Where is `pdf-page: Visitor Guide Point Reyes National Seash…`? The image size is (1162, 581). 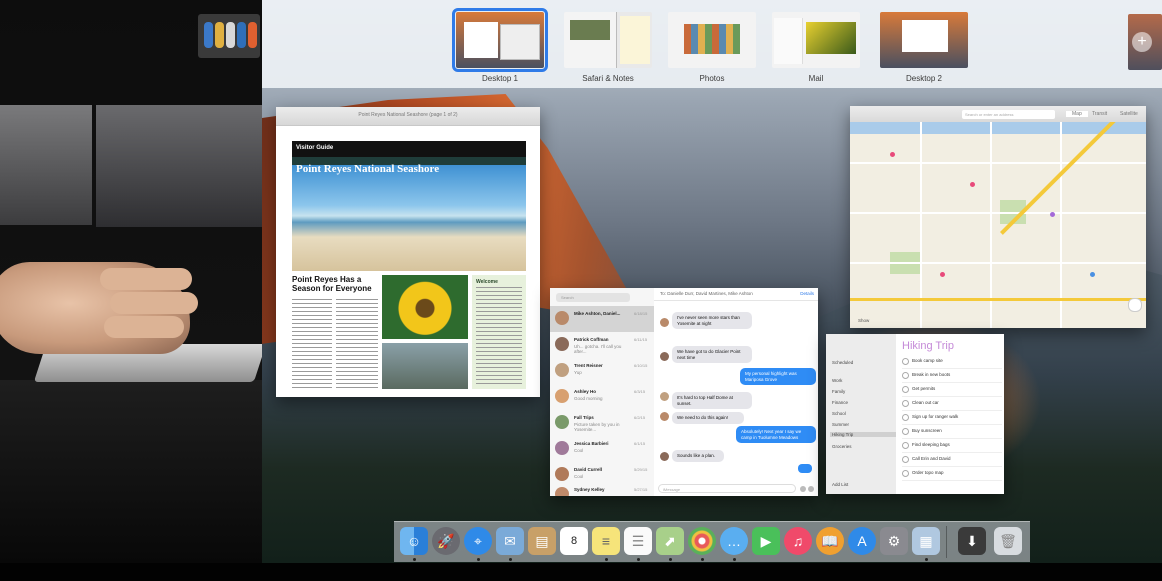
pdf-page: Visitor Guide Point Reyes National Seash… is located at coordinates (409, 265).